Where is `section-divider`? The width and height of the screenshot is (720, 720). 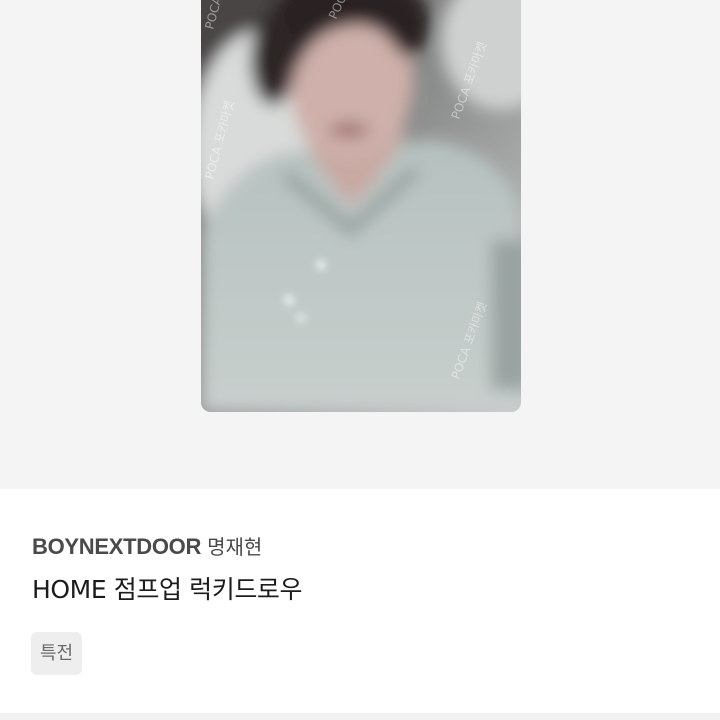
section-divider is located at coordinates (360, 716).